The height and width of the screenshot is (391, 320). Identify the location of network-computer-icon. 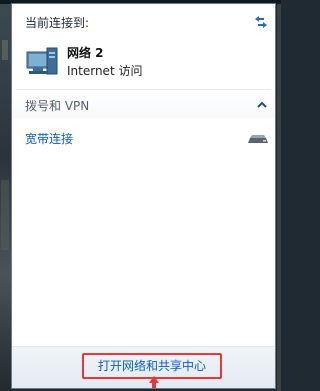
(42, 61).